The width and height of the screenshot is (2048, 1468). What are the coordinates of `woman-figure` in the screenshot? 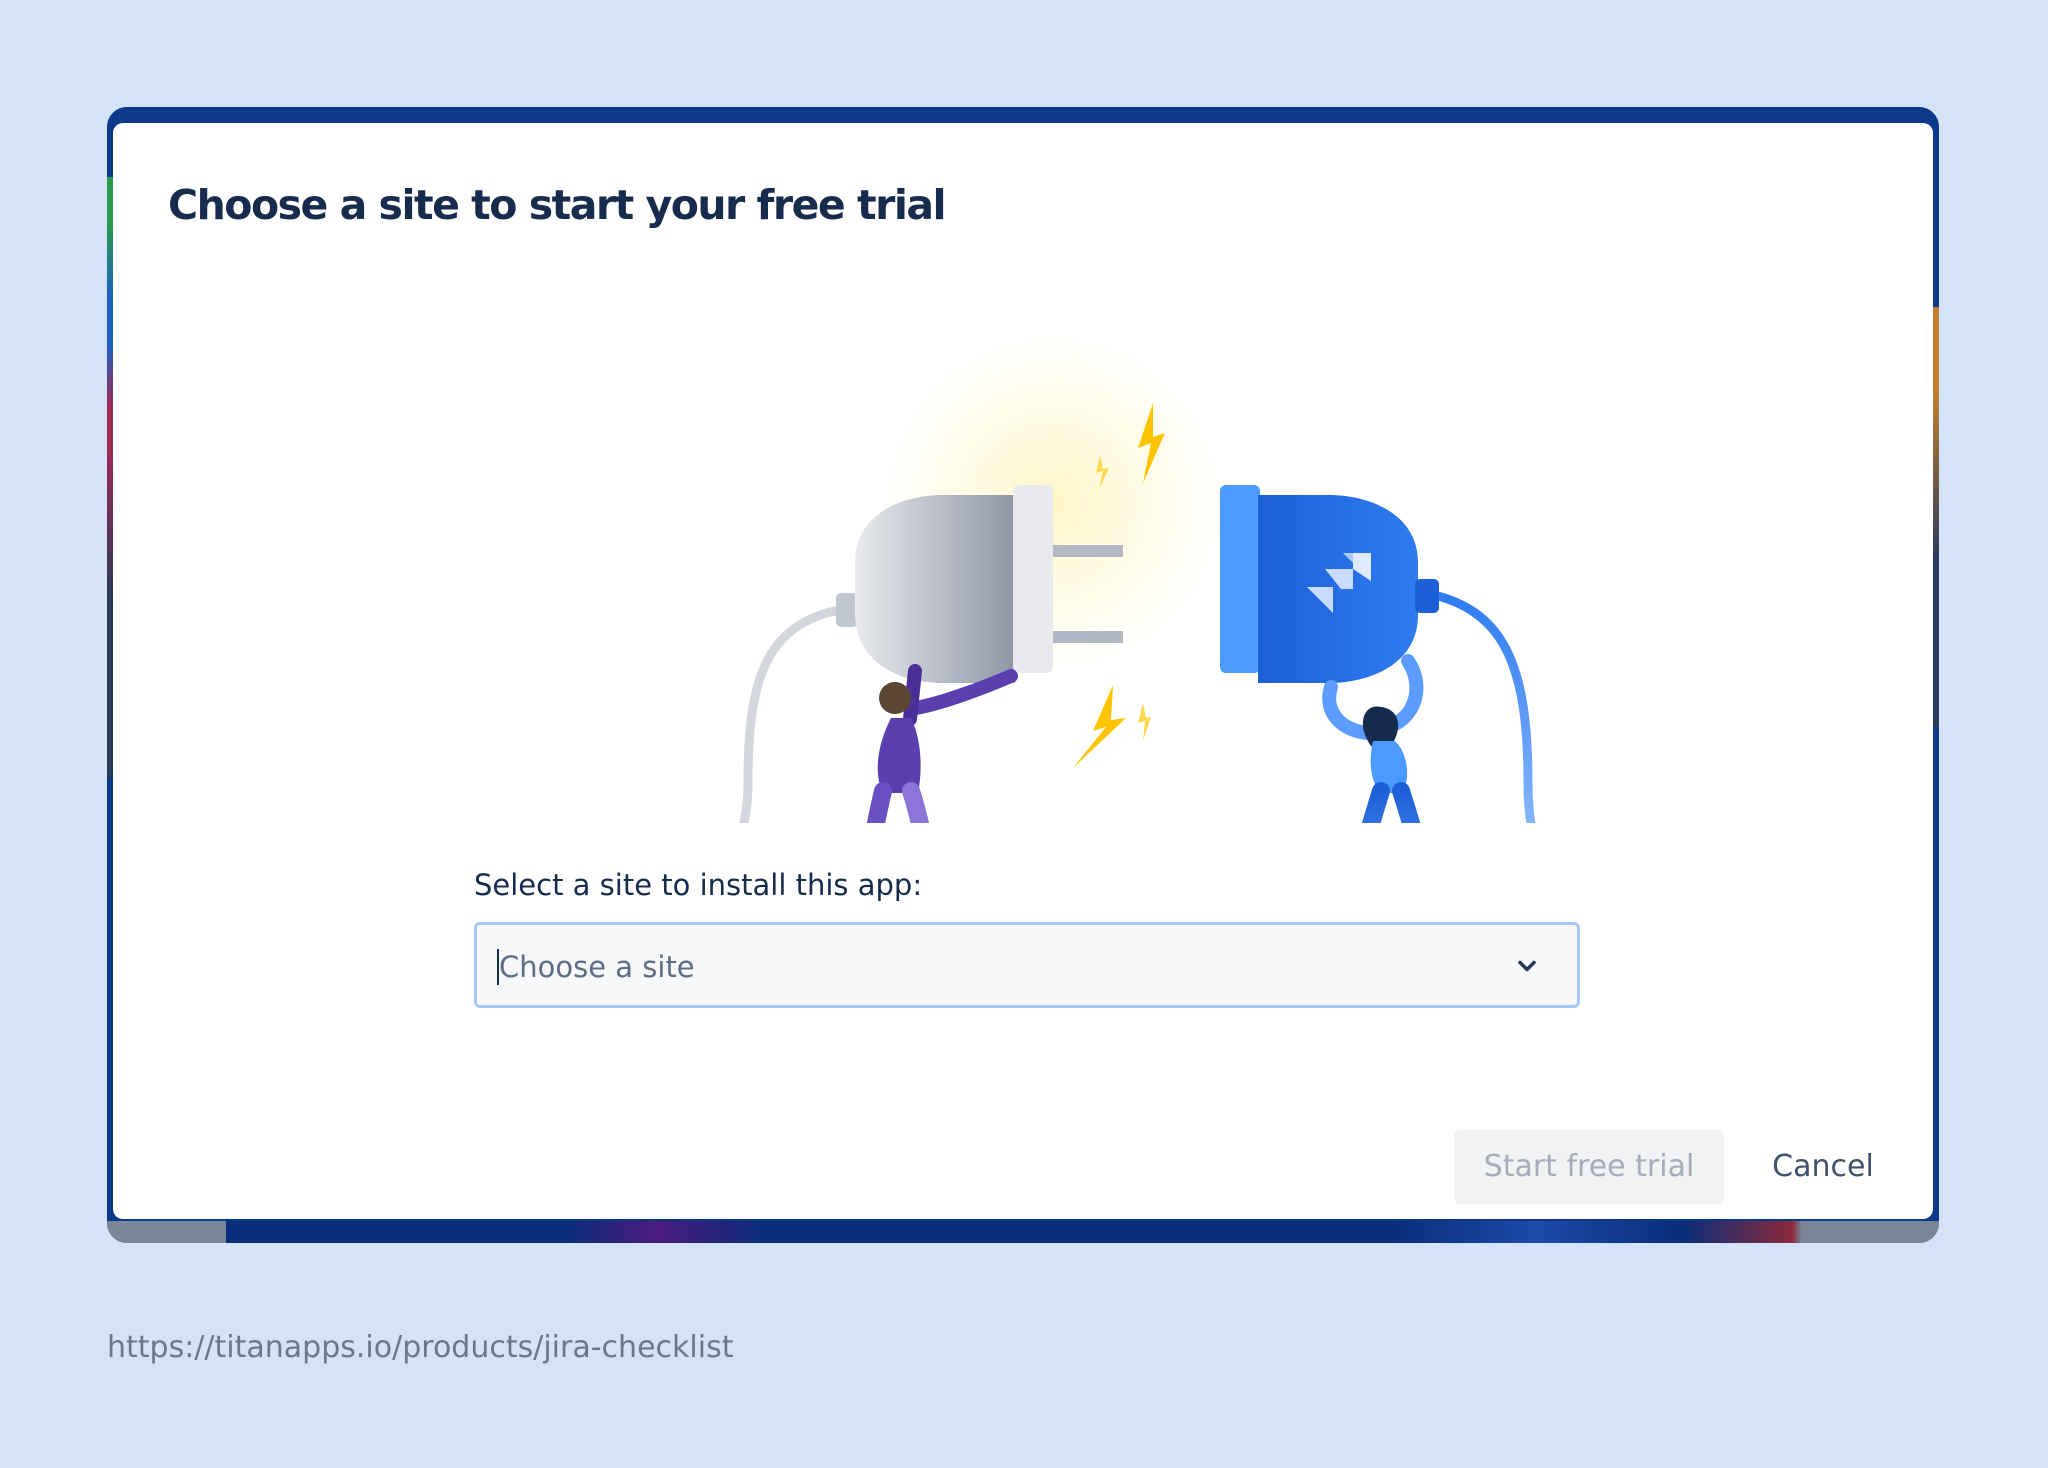 It's located at (1373, 738).